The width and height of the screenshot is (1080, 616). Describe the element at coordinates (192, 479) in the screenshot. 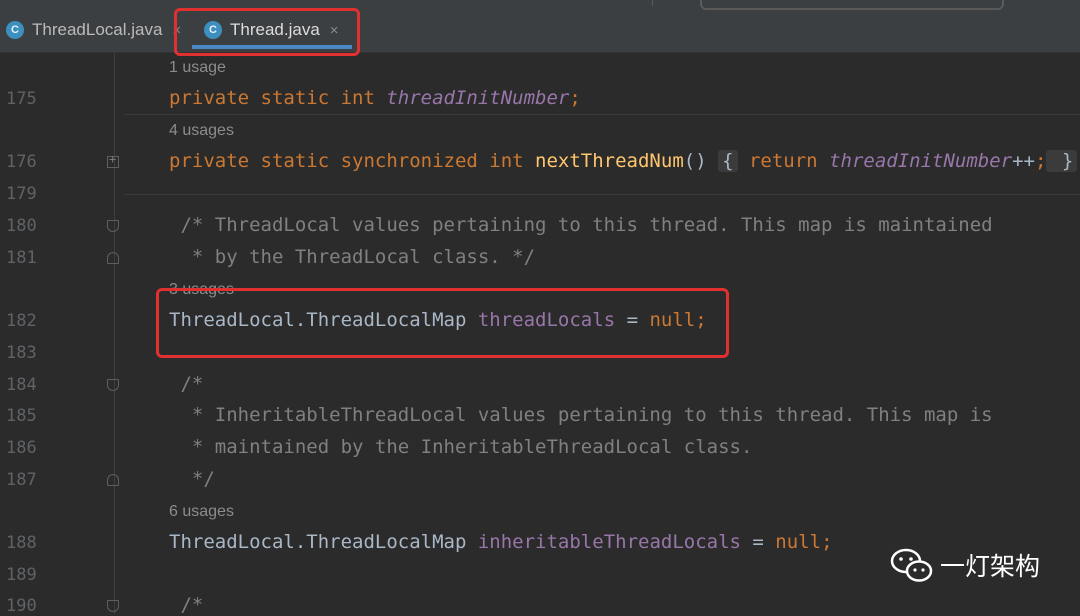

I see `code-line-187: */` at that location.